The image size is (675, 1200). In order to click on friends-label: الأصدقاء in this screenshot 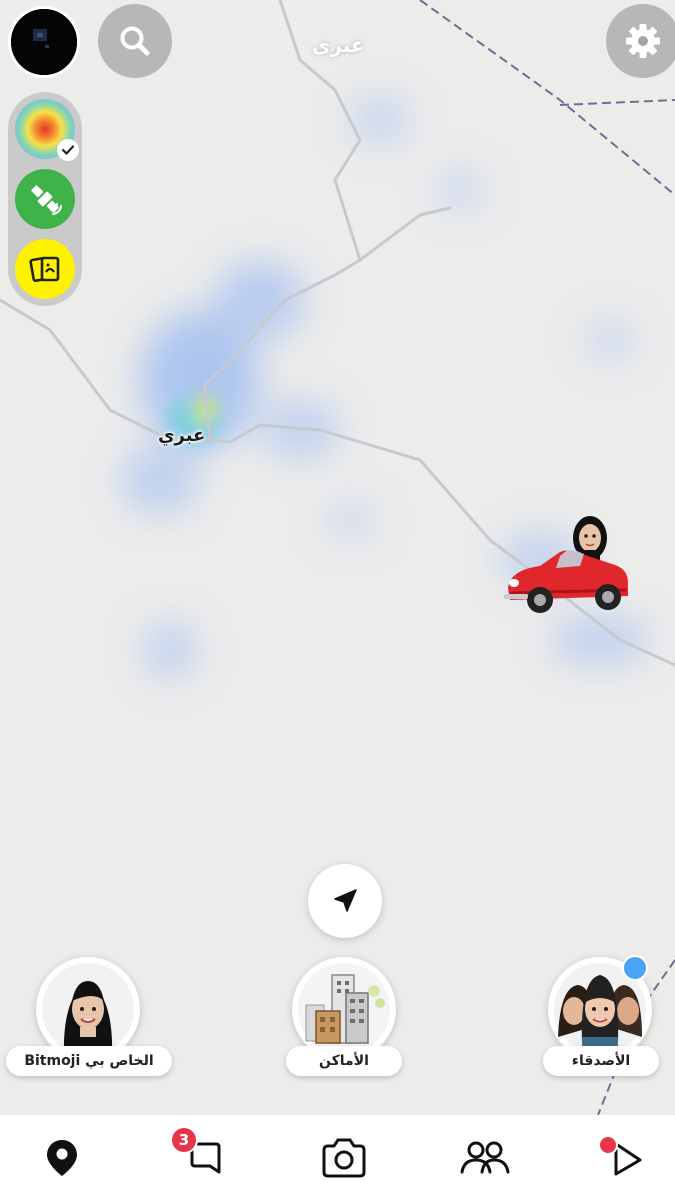, I will do `click(601, 1061)`.